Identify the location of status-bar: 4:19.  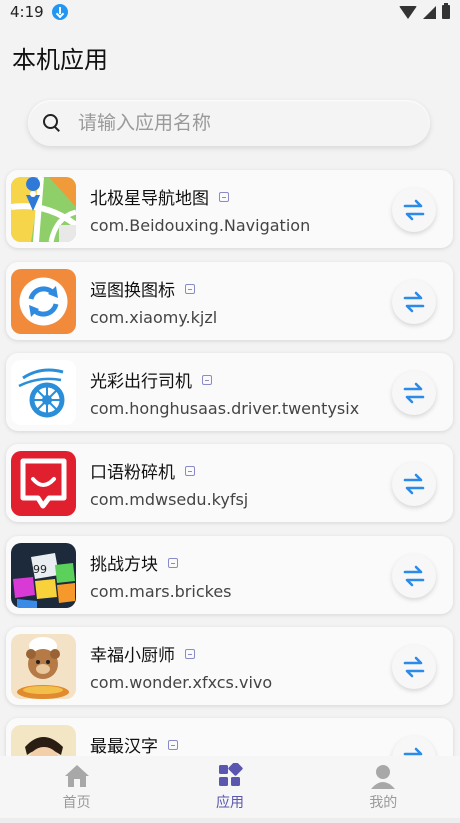
(230, 12).